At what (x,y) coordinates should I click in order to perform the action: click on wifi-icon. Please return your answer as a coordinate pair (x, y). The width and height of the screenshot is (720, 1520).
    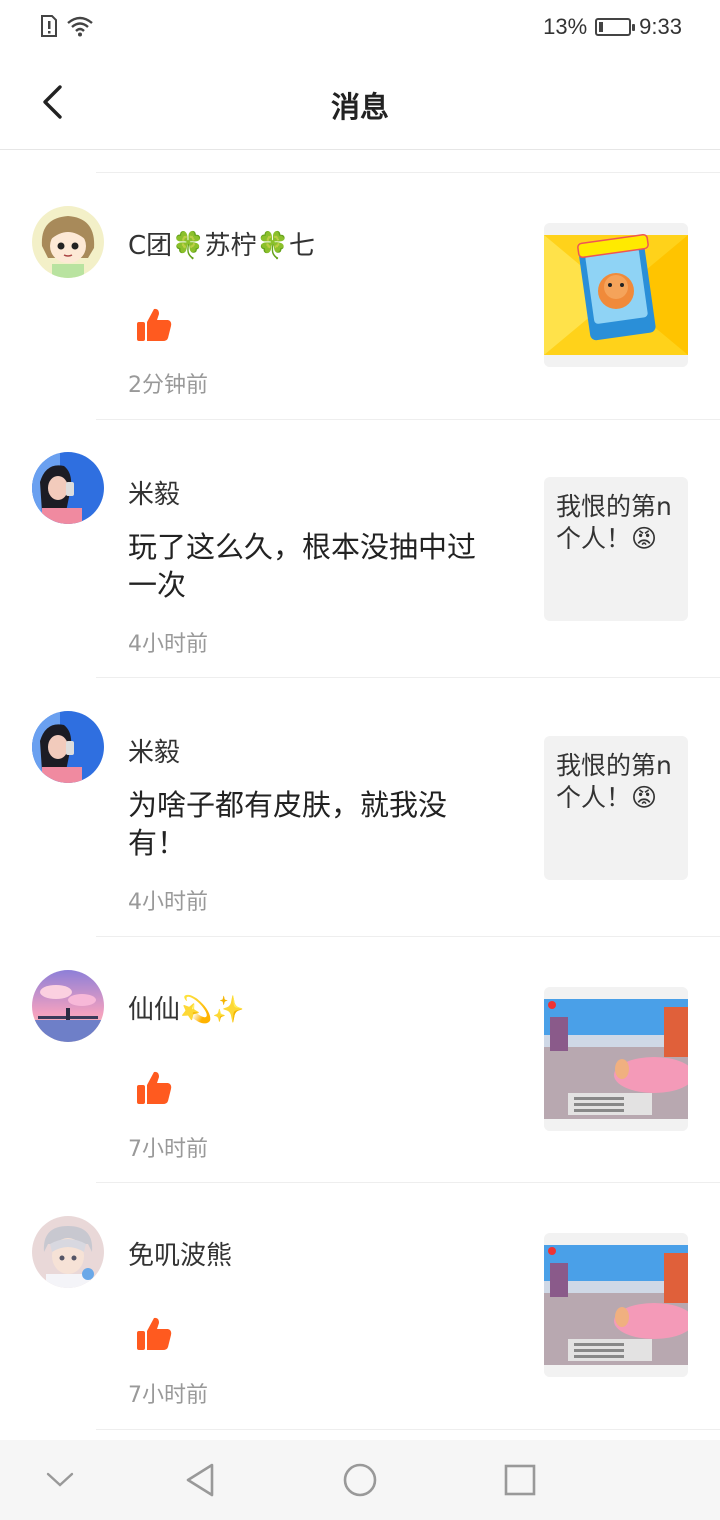
    Looking at the image, I should click on (80, 26).